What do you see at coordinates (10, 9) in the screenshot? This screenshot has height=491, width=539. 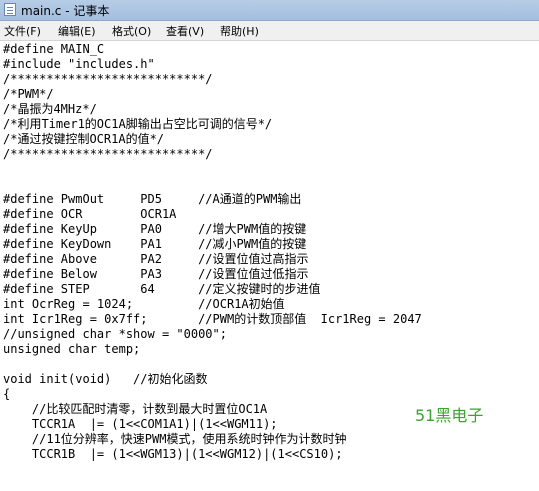 I see `notepad-icon` at bounding box center [10, 9].